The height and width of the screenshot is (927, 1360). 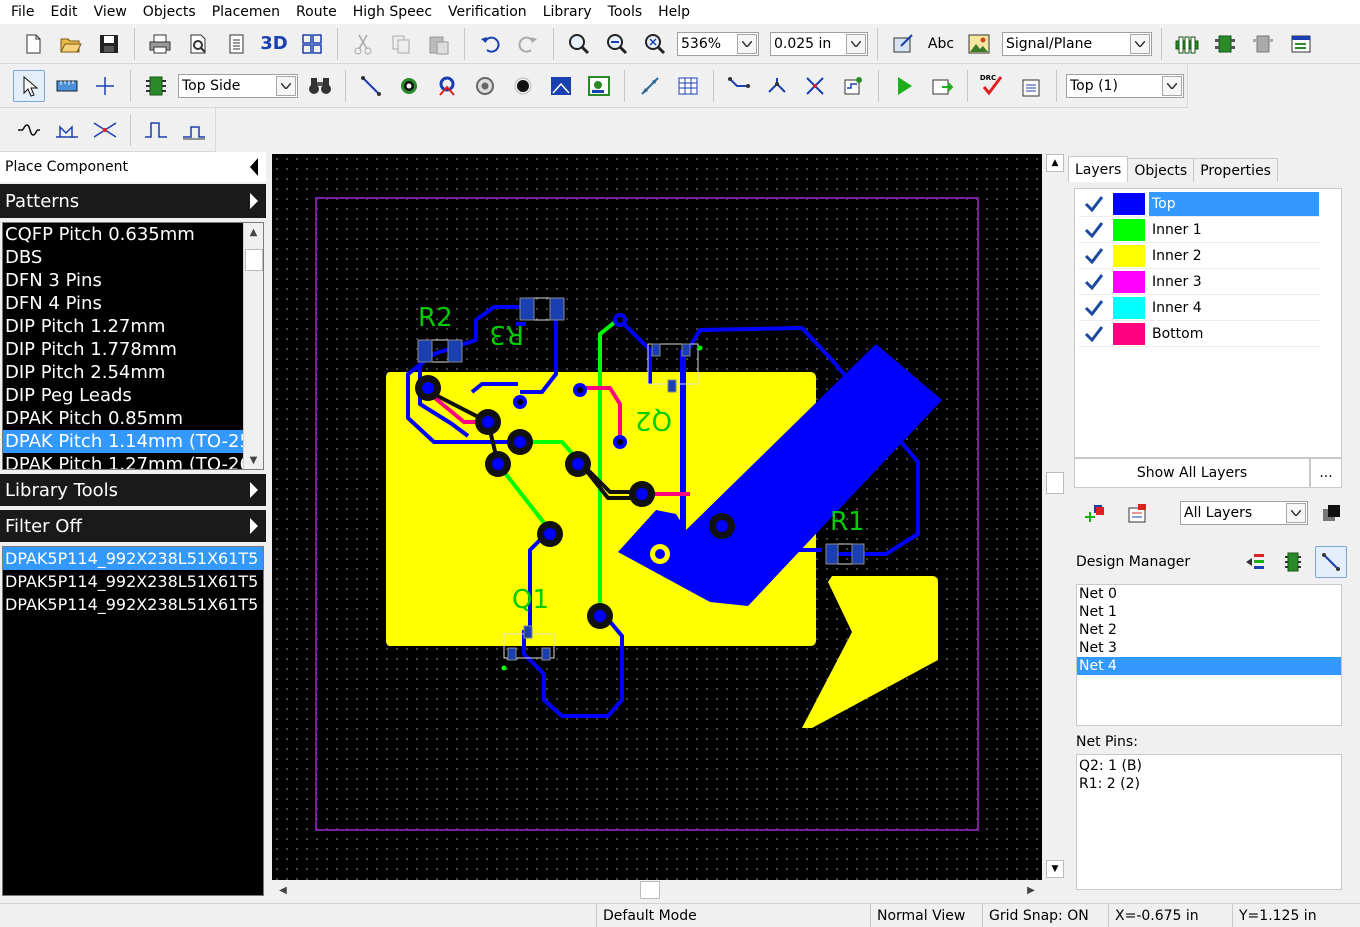 I want to click on pattern-list-scrollbar: ▲ ▼, so click(x=253, y=346).